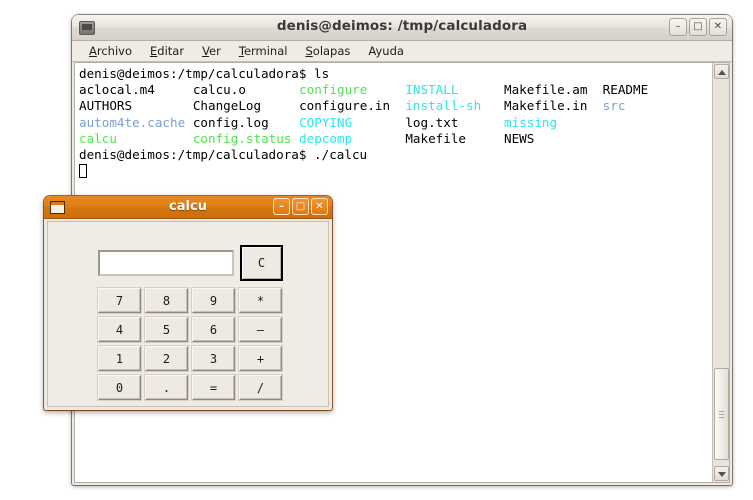 This screenshot has width=753, height=500. Describe the element at coordinates (436, 138) in the screenshot. I see `terminal-file-entry: Makefile` at that location.